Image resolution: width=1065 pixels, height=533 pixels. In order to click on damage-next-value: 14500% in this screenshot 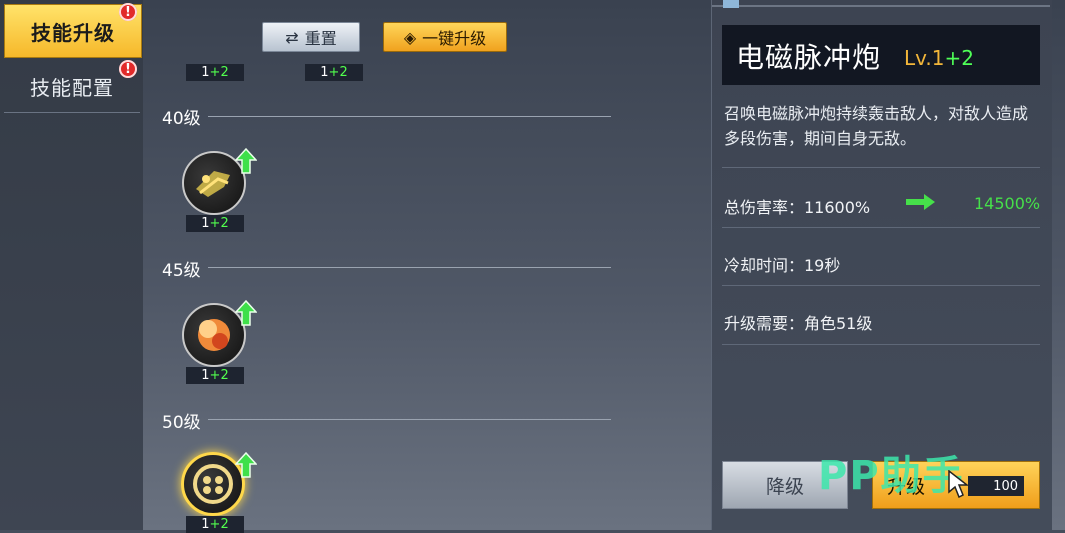, I will do `click(1007, 203)`.